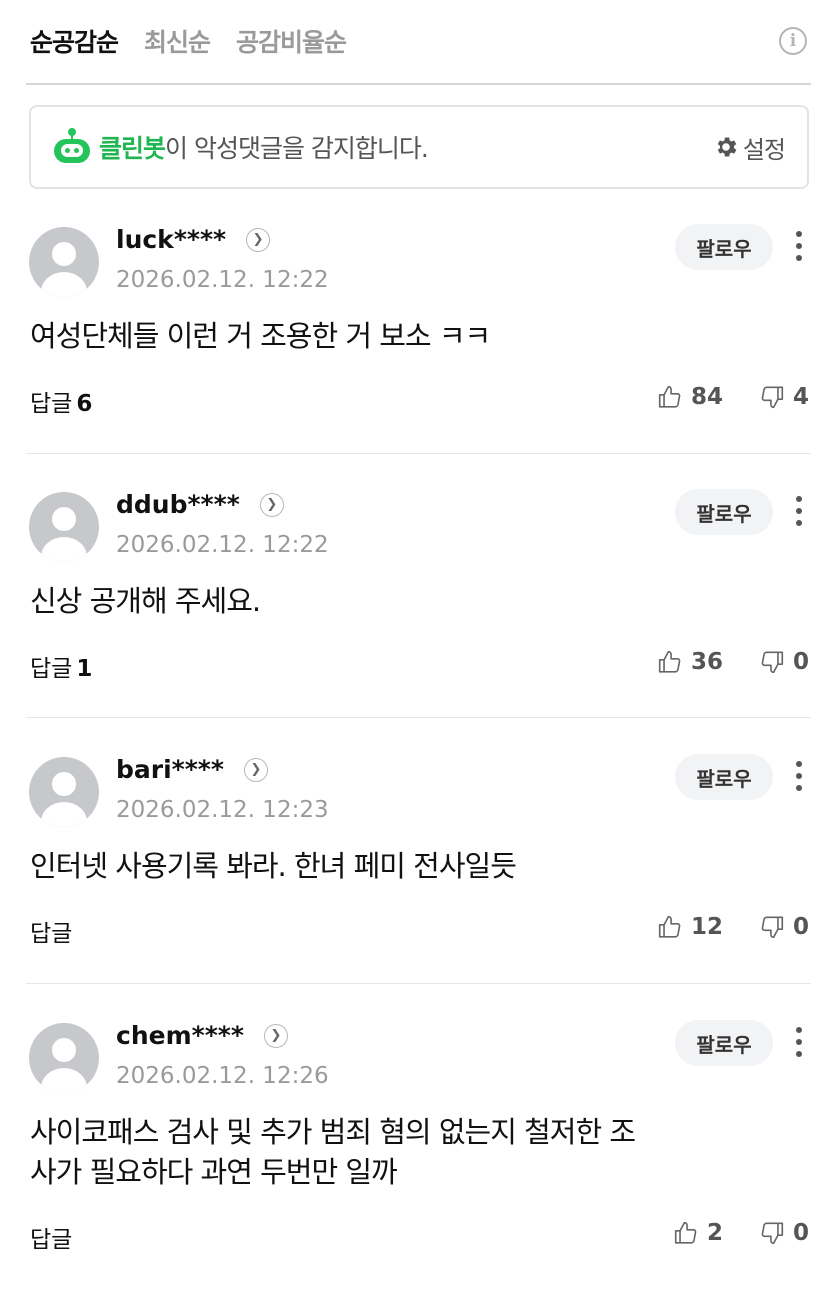  I want to click on comment-user-row: ddub**** ❯, so click(200, 504).